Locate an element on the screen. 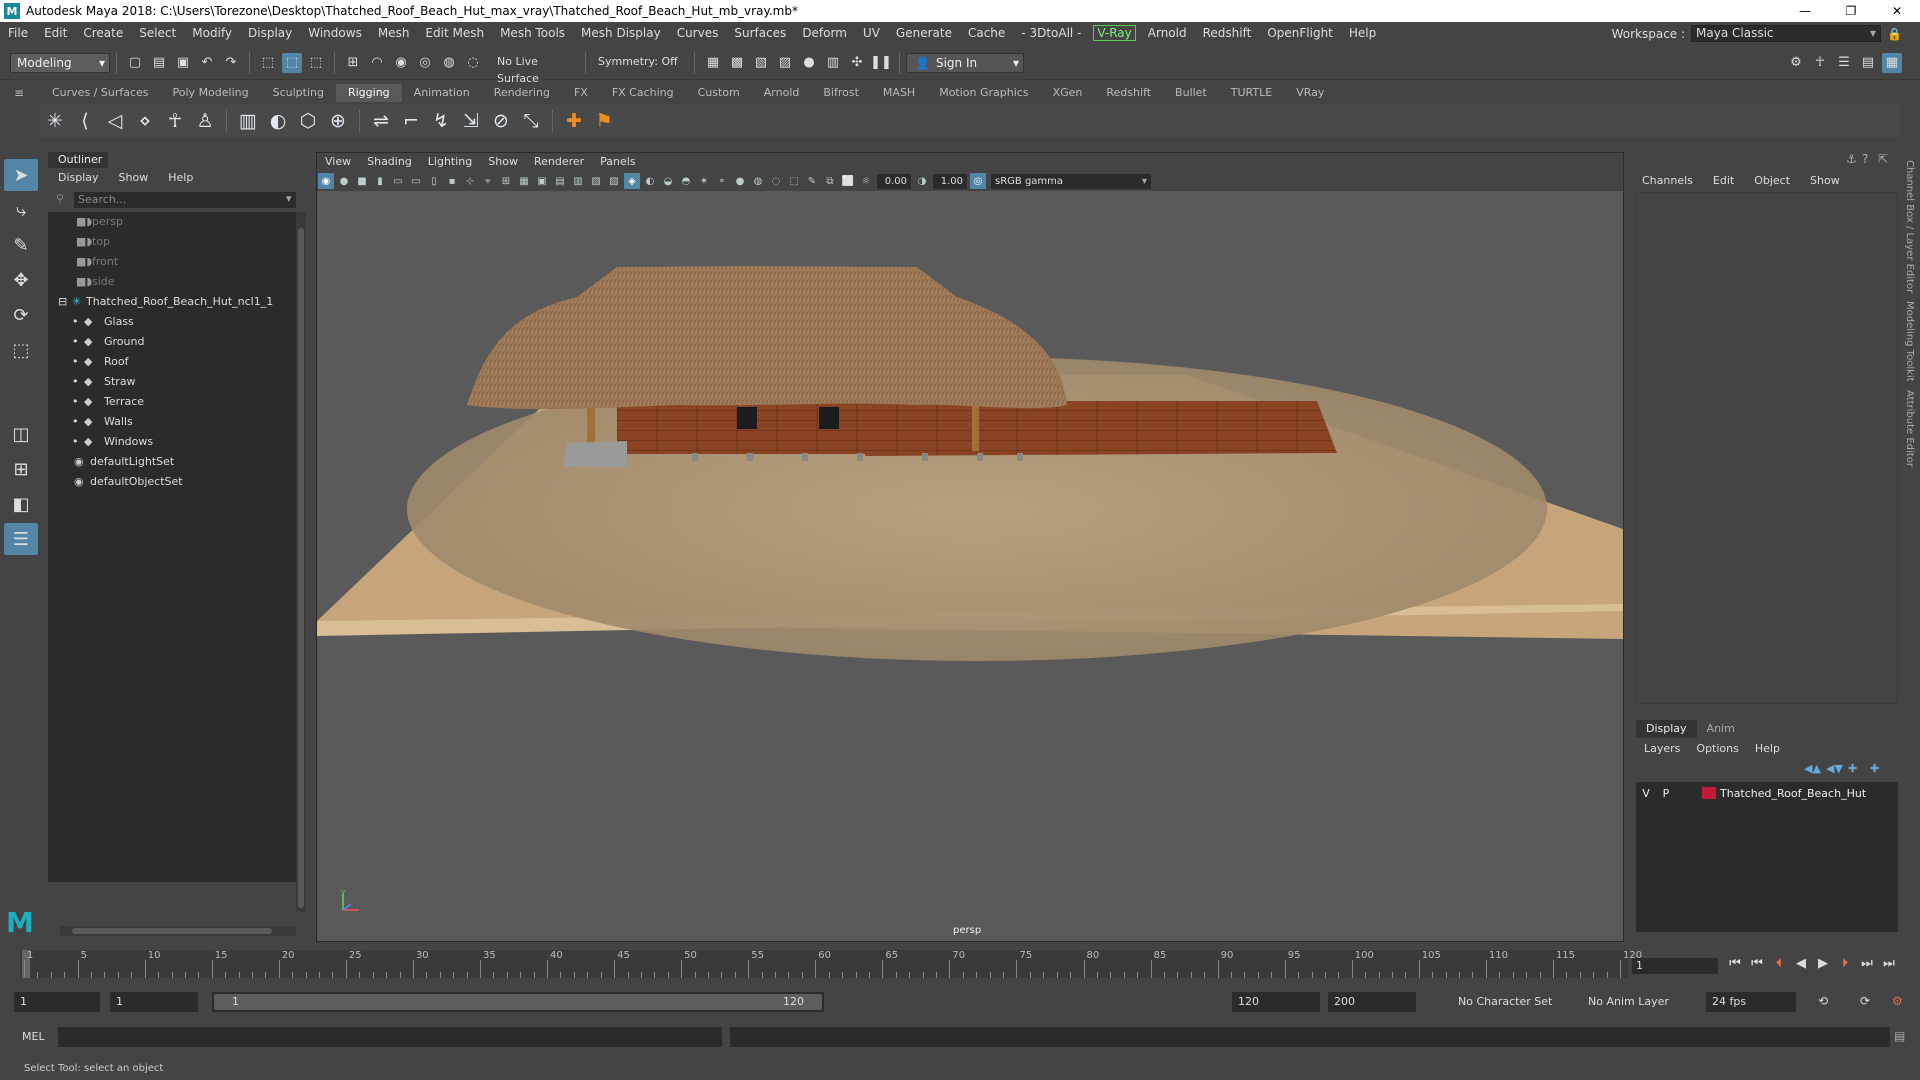 The height and width of the screenshot is (1080, 1920). create-joints-icon: ✳ is located at coordinates (55, 121).